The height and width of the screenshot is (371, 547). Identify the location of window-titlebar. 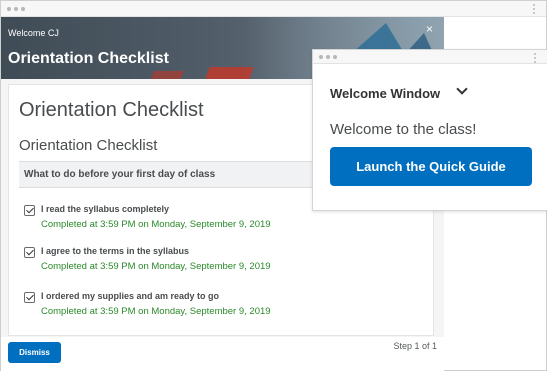
(273, 9).